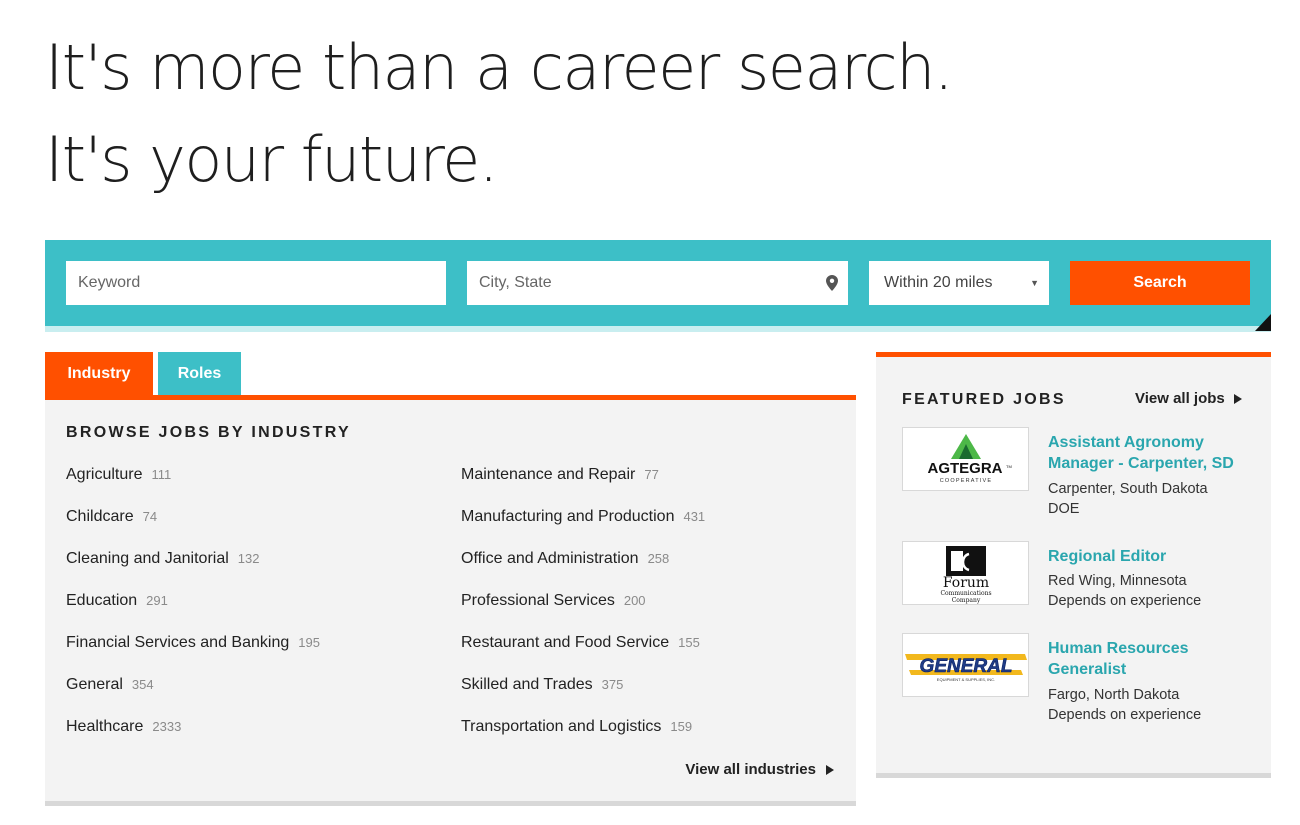 The height and width of the screenshot is (825, 1300). I want to click on svg-text: EQUIPMENT & SUPPLIES, INC., so click(966, 679).